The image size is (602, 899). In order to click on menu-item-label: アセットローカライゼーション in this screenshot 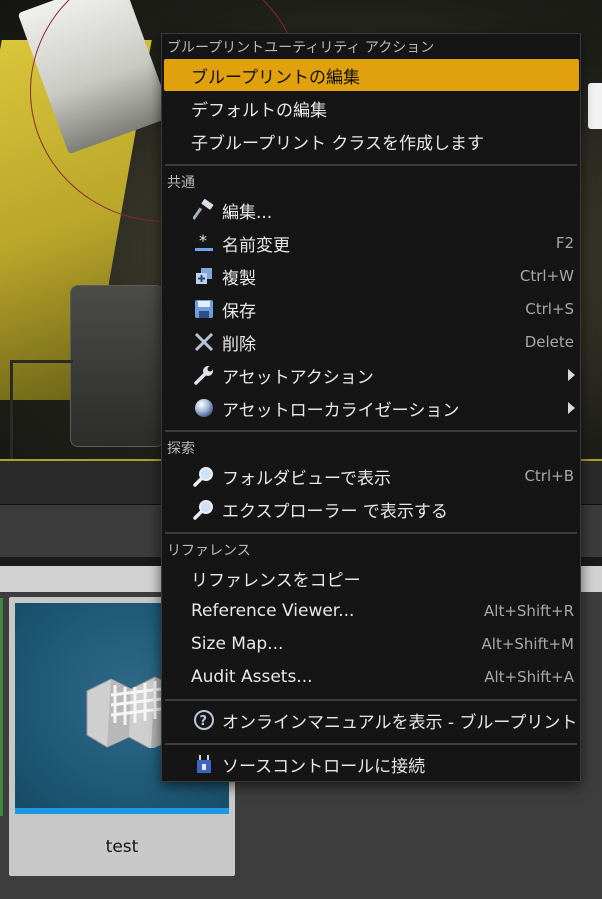, I will do `click(341, 410)`.